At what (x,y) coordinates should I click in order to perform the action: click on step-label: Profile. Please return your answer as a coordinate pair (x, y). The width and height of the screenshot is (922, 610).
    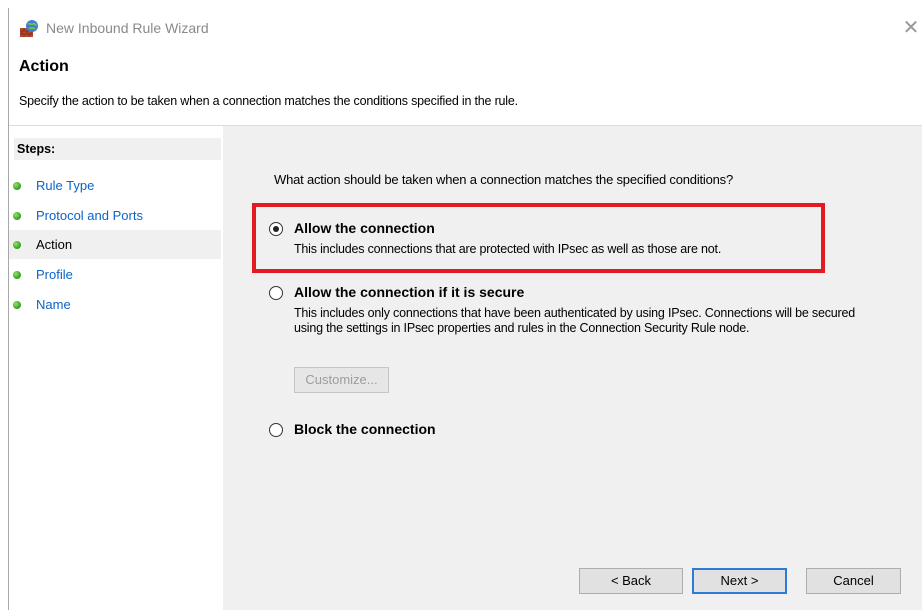
    Looking at the image, I should click on (54, 274).